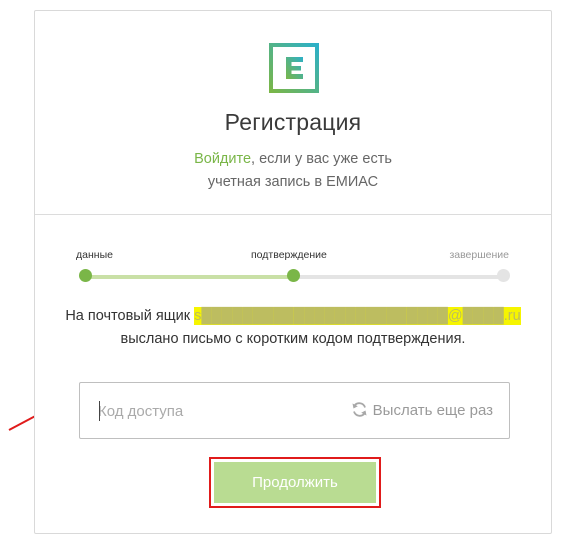 The height and width of the screenshot is (539, 588). I want to click on access-code-field: Выслать еще раз, so click(294, 410).